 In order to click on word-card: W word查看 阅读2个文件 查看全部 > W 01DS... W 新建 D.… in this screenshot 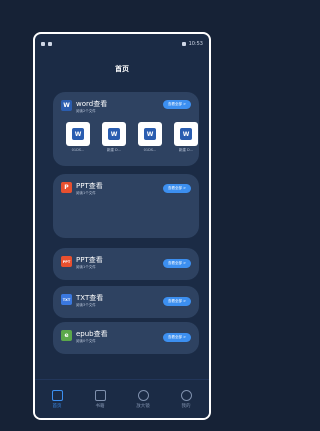, I will do `click(126, 129)`.